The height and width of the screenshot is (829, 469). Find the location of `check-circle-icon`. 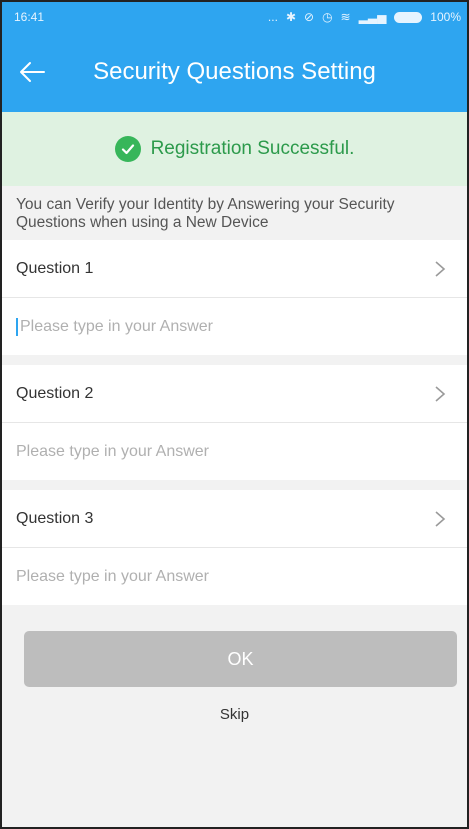

check-circle-icon is located at coordinates (127, 149).